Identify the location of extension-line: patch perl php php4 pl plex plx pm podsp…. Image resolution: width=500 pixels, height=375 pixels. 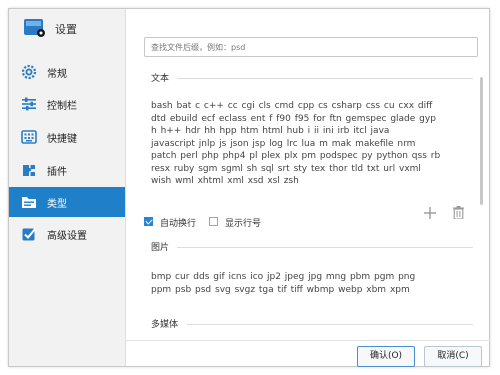
(296, 156).